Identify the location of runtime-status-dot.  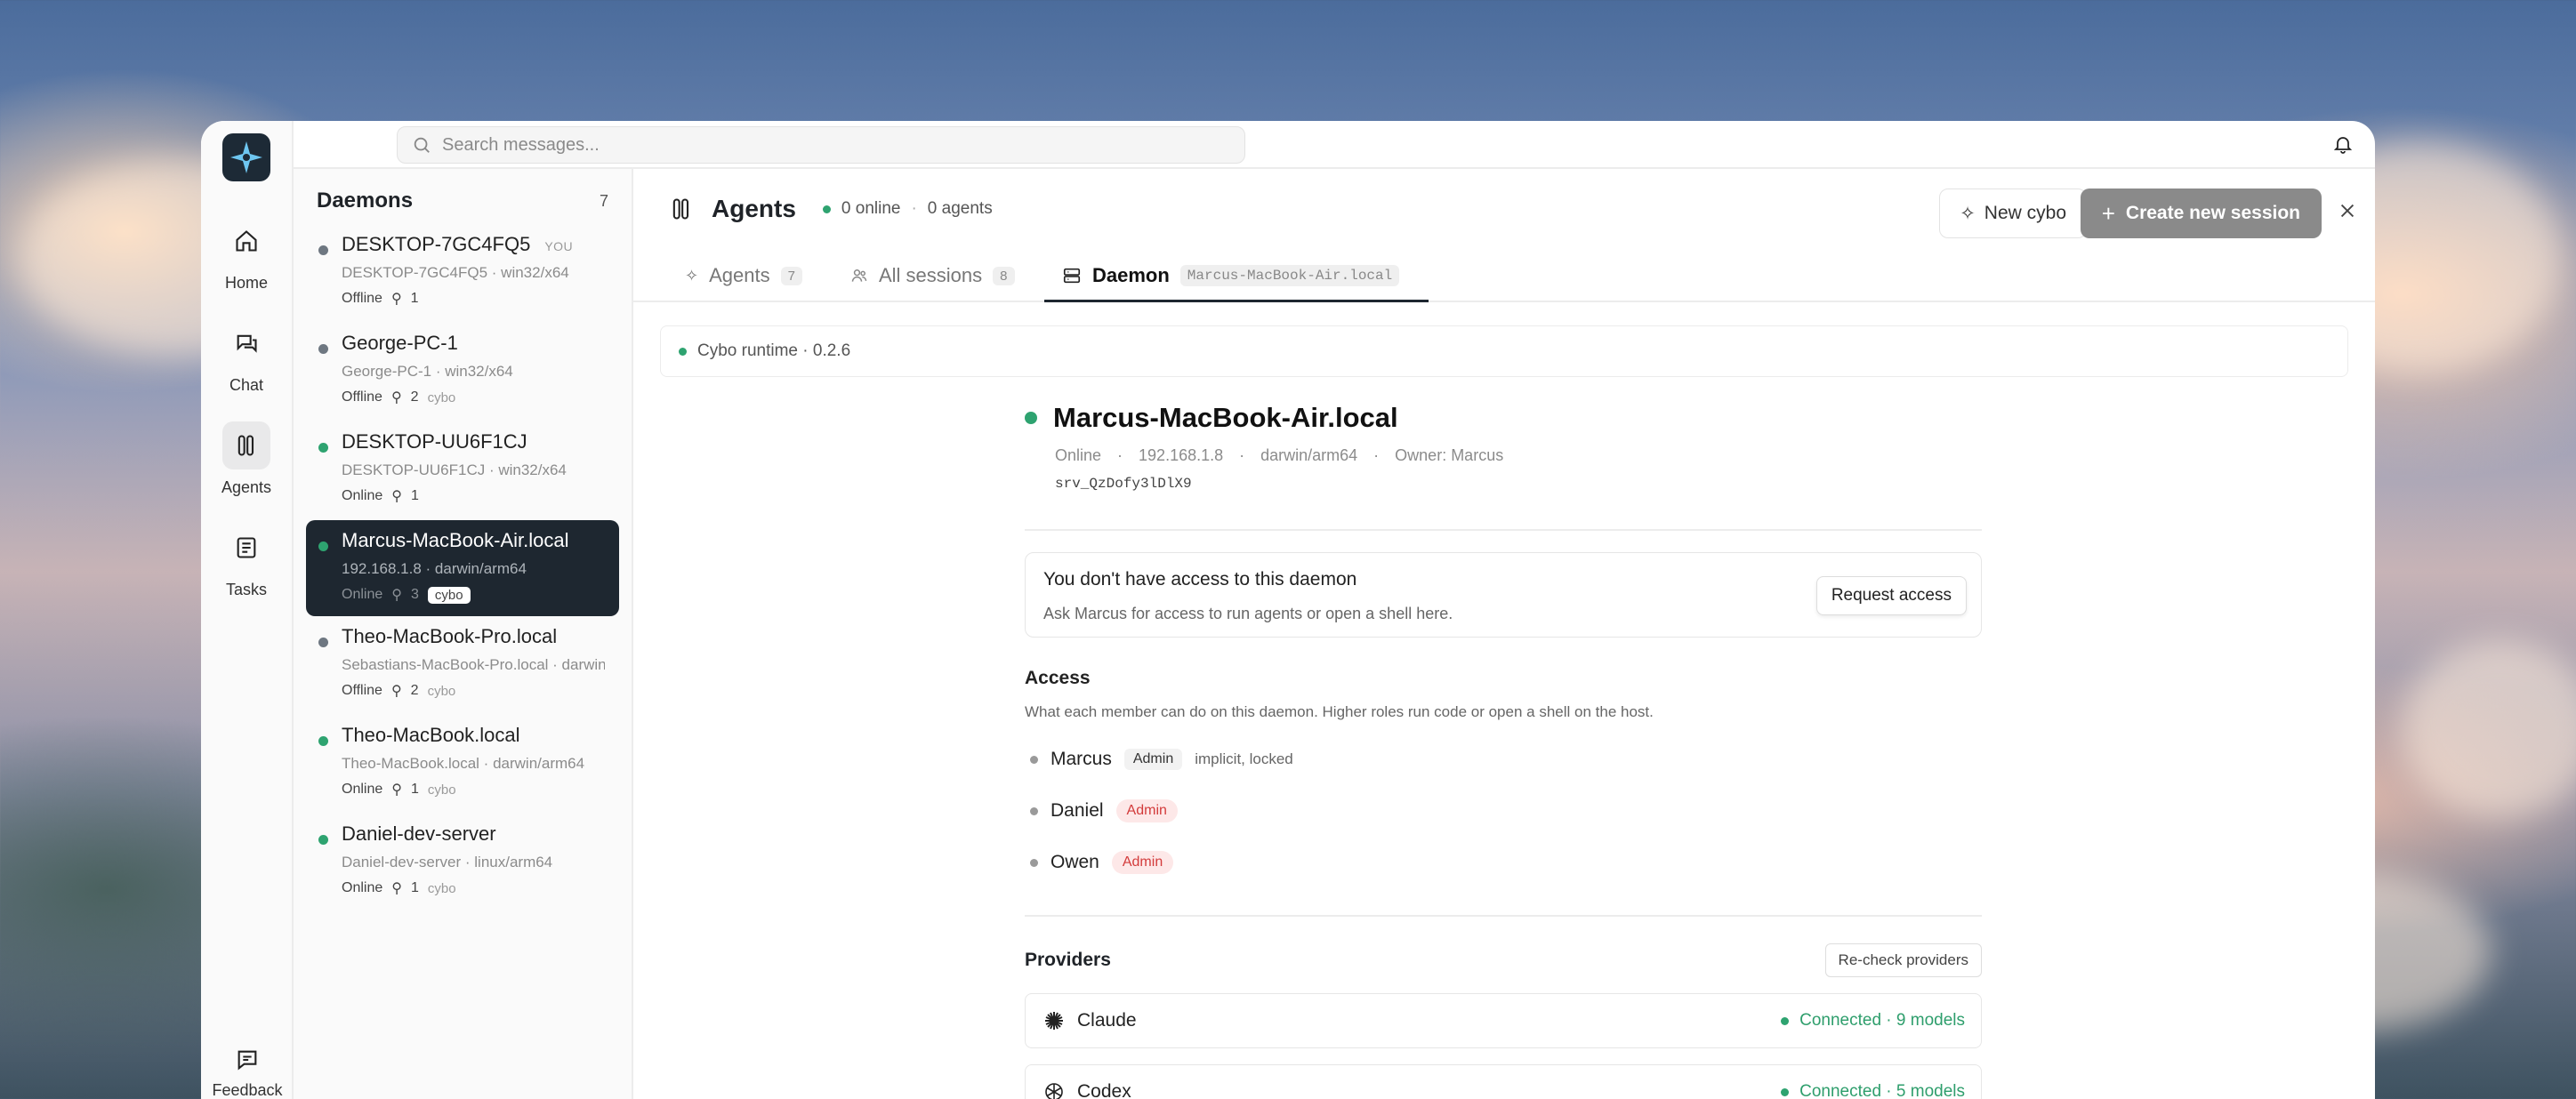
(683, 351).